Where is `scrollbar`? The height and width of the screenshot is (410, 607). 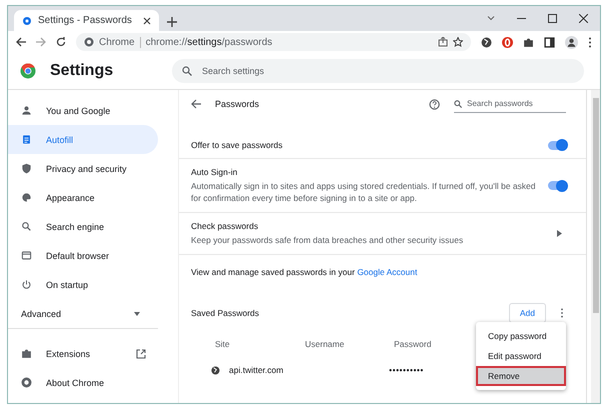 scrollbar is located at coordinates (595, 246).